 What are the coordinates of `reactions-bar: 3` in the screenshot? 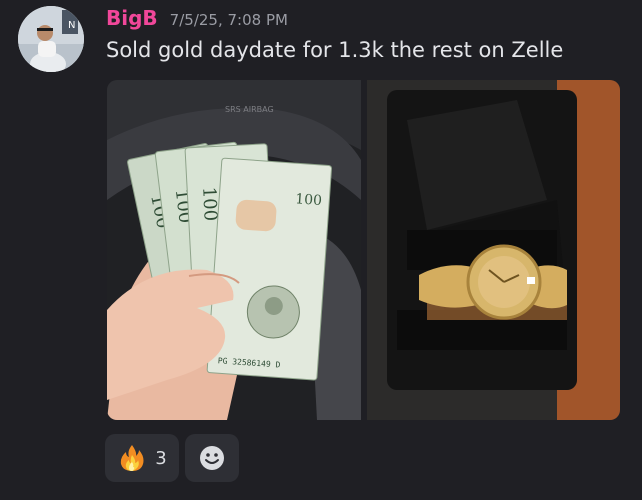 It's located at (172, 458).